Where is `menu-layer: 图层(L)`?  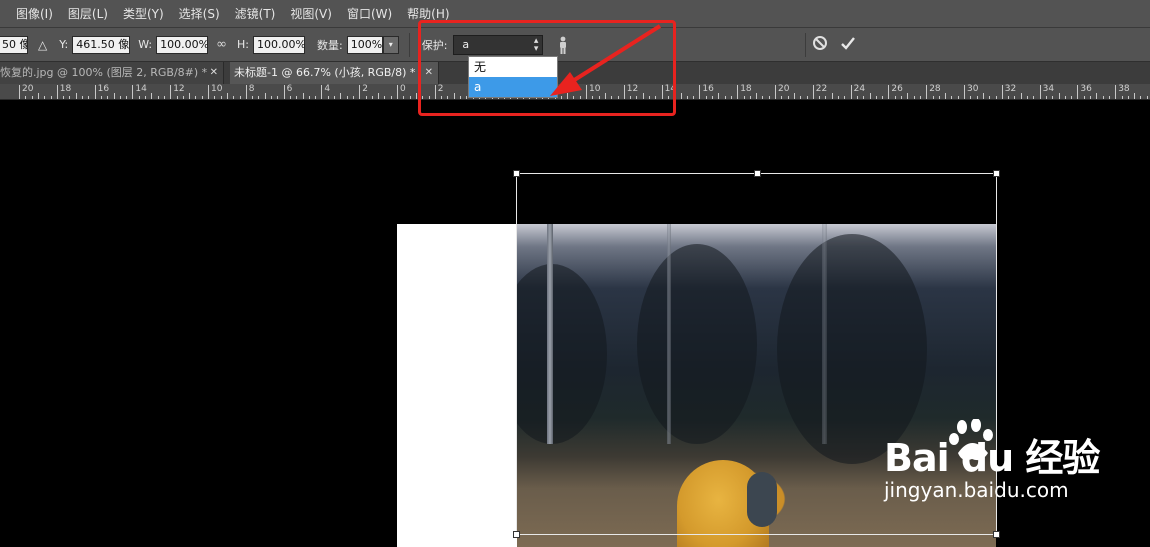
menu-layer: 图层(L) is located at coordinates (88, 13).